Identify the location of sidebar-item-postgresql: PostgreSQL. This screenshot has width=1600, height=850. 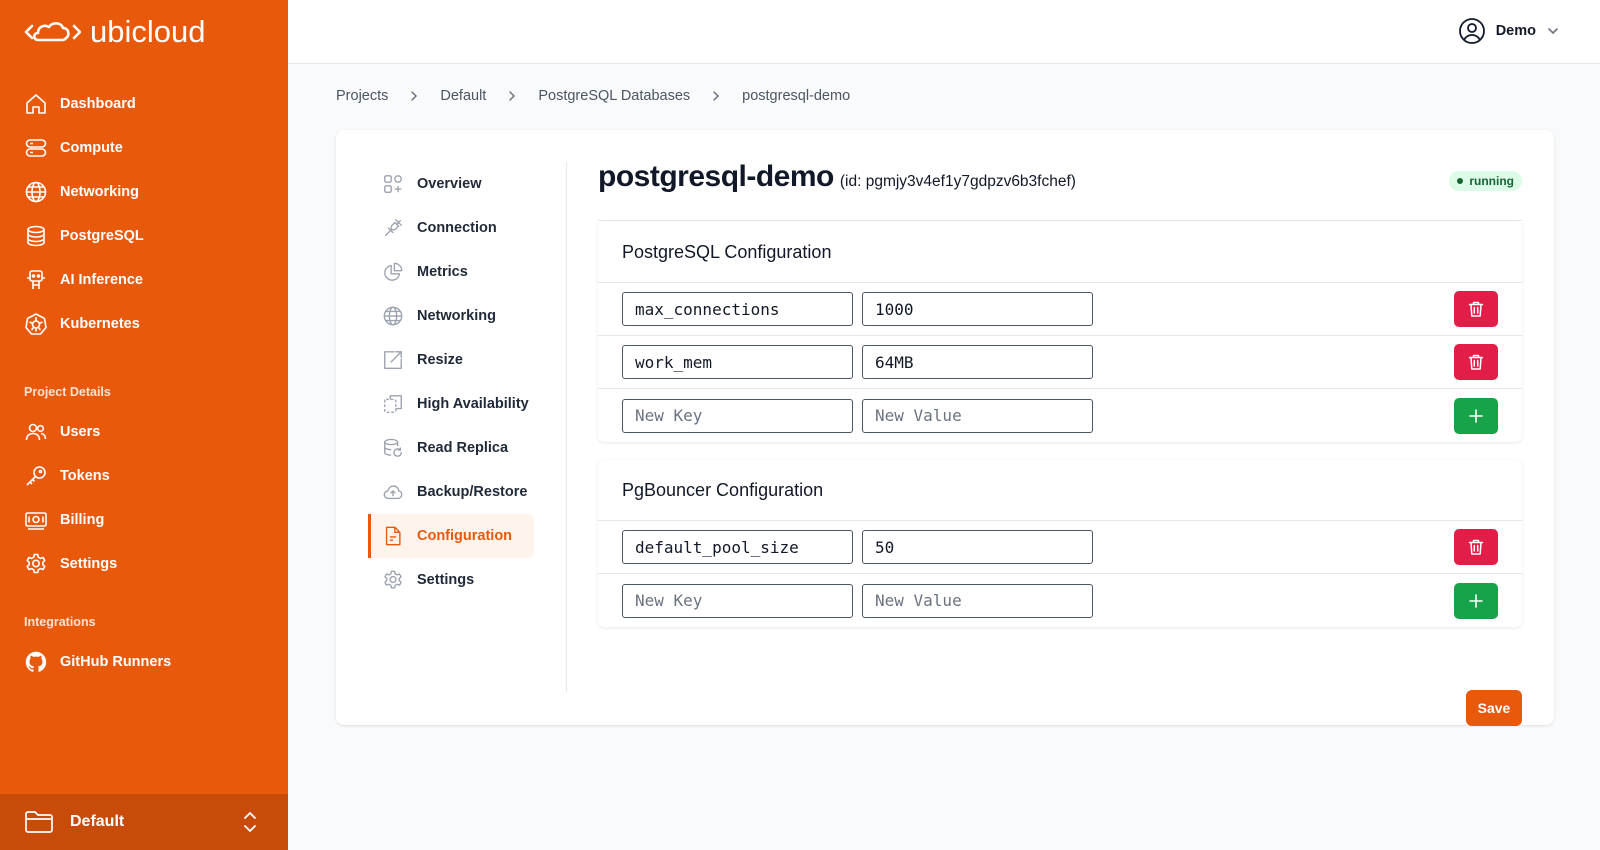
(144, 236).